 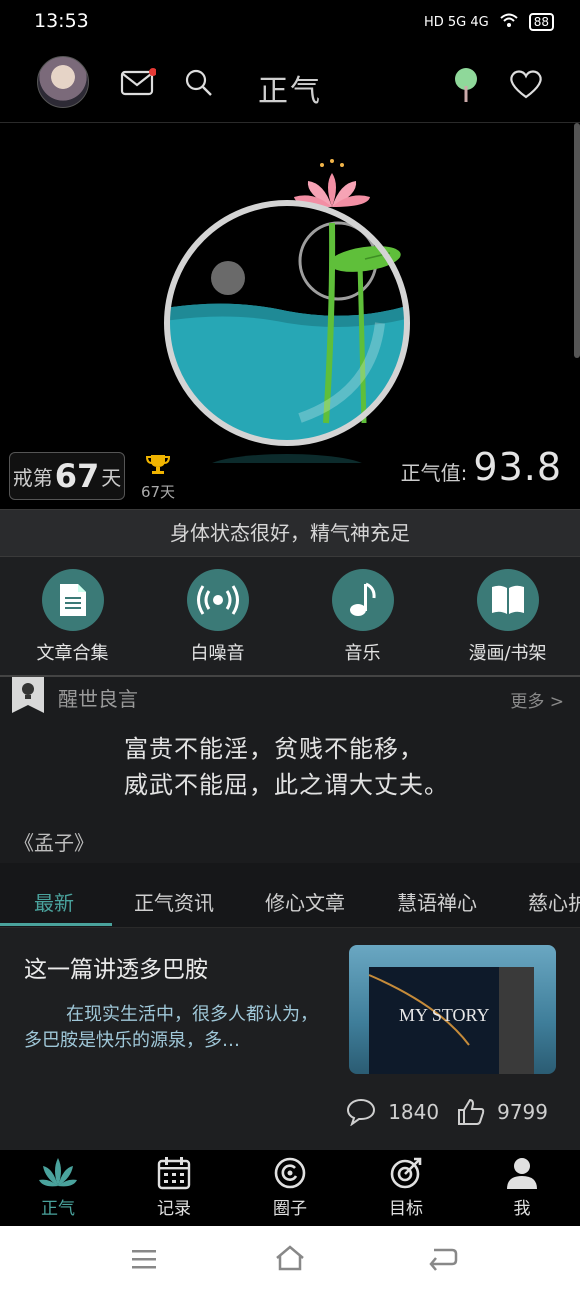 I want to click on book-icon, so click(x=507, y=600).